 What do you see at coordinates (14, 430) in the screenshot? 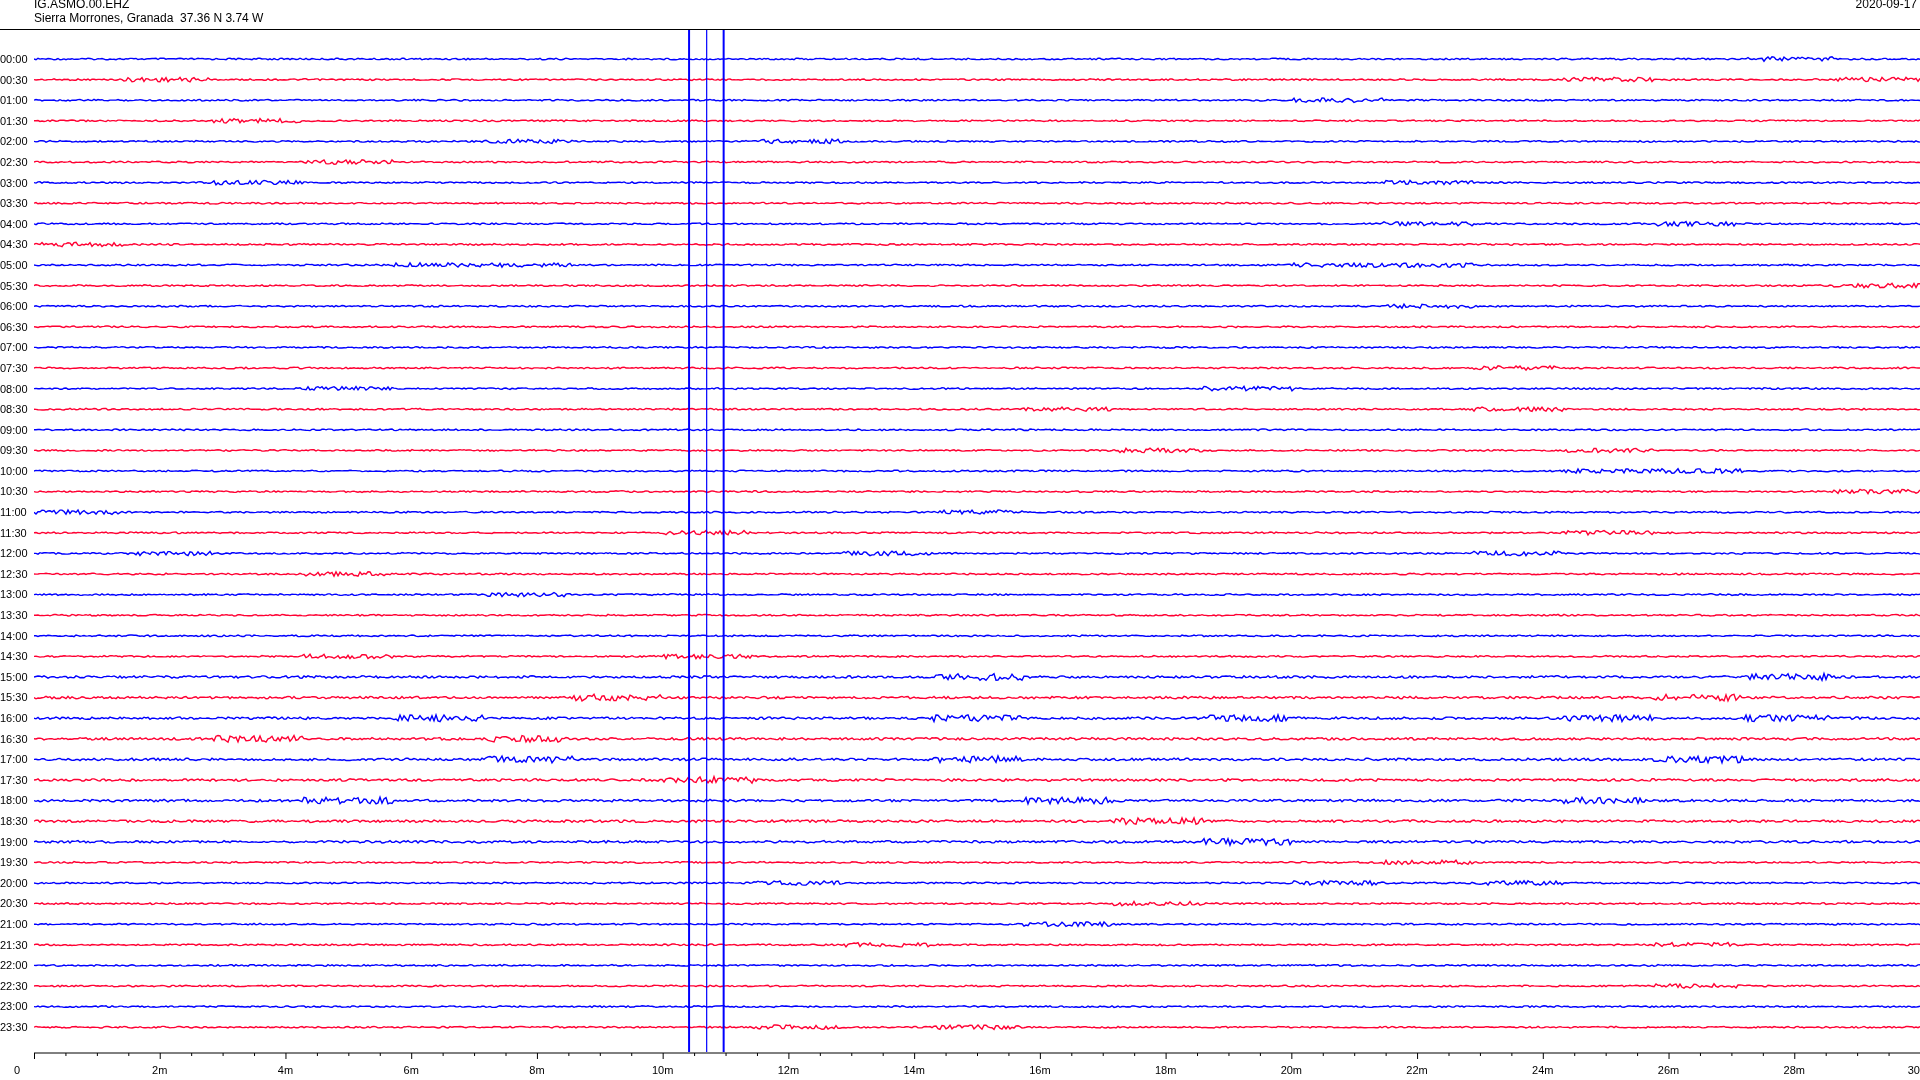
I see `time-label: 09:00` at bounding box center [14, 430].